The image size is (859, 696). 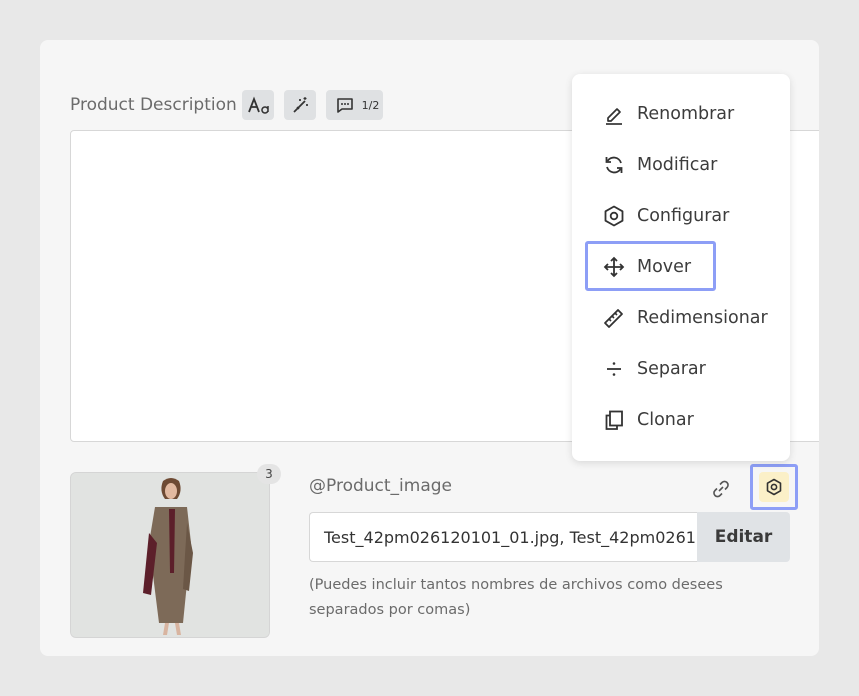 I want to click on menu-item-clone: Clonar, so click(x=681, y=420).